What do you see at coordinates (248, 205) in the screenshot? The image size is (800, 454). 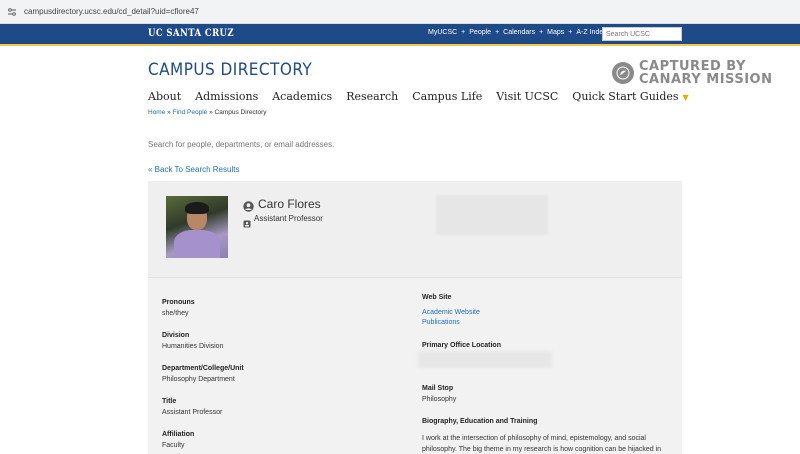 I see `user-circle-icon` at bounding box center [248, 205].